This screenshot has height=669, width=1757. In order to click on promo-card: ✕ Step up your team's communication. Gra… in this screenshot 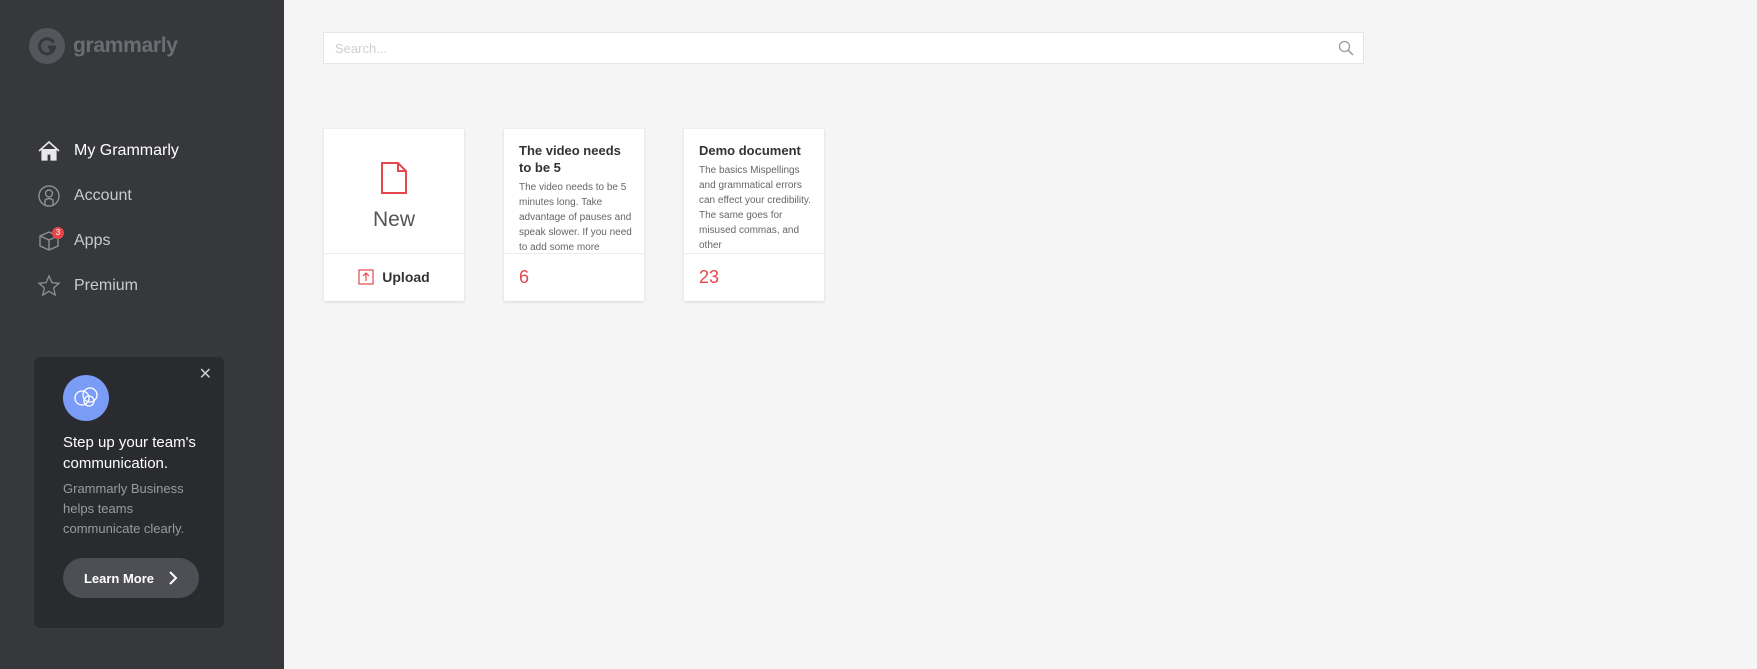, I will do `click(129, 492)`.